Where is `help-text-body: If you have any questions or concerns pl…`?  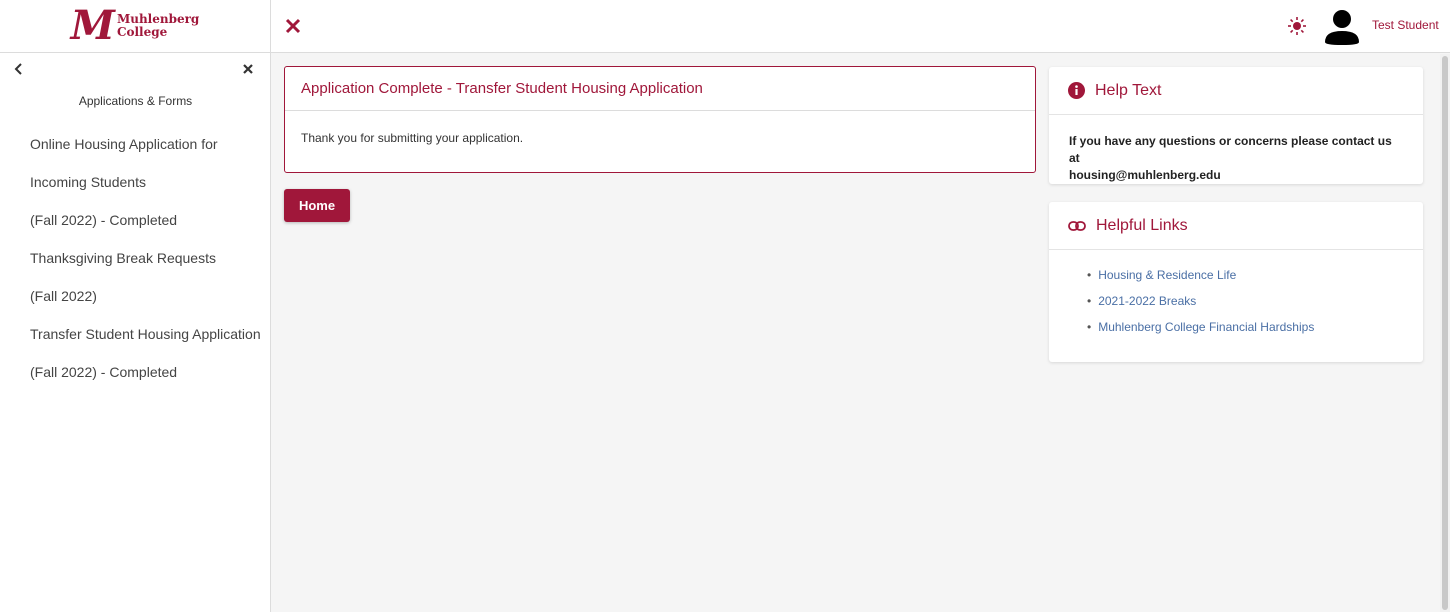 help-text-body: If you have any questions or concerns pl… is located at coordinates (1236, 158).